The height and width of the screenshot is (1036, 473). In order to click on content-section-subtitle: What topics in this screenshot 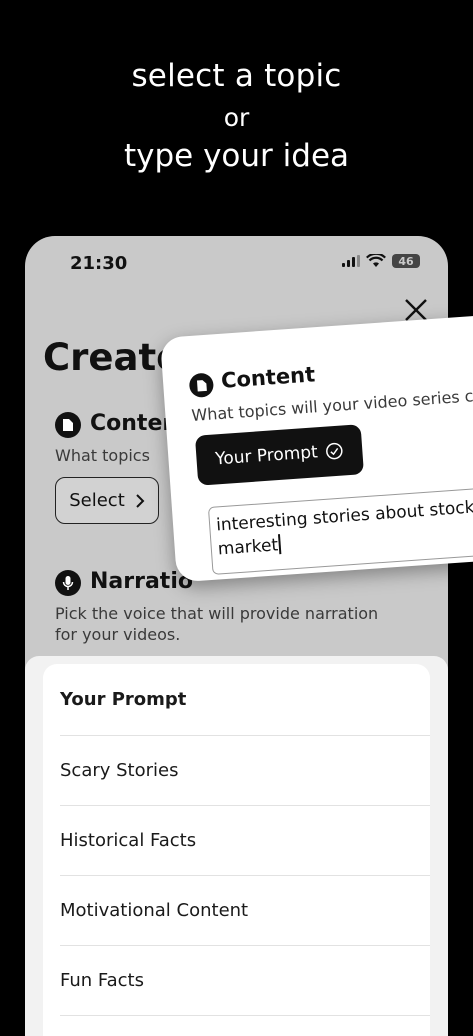, I will do `click(102, 455)`.